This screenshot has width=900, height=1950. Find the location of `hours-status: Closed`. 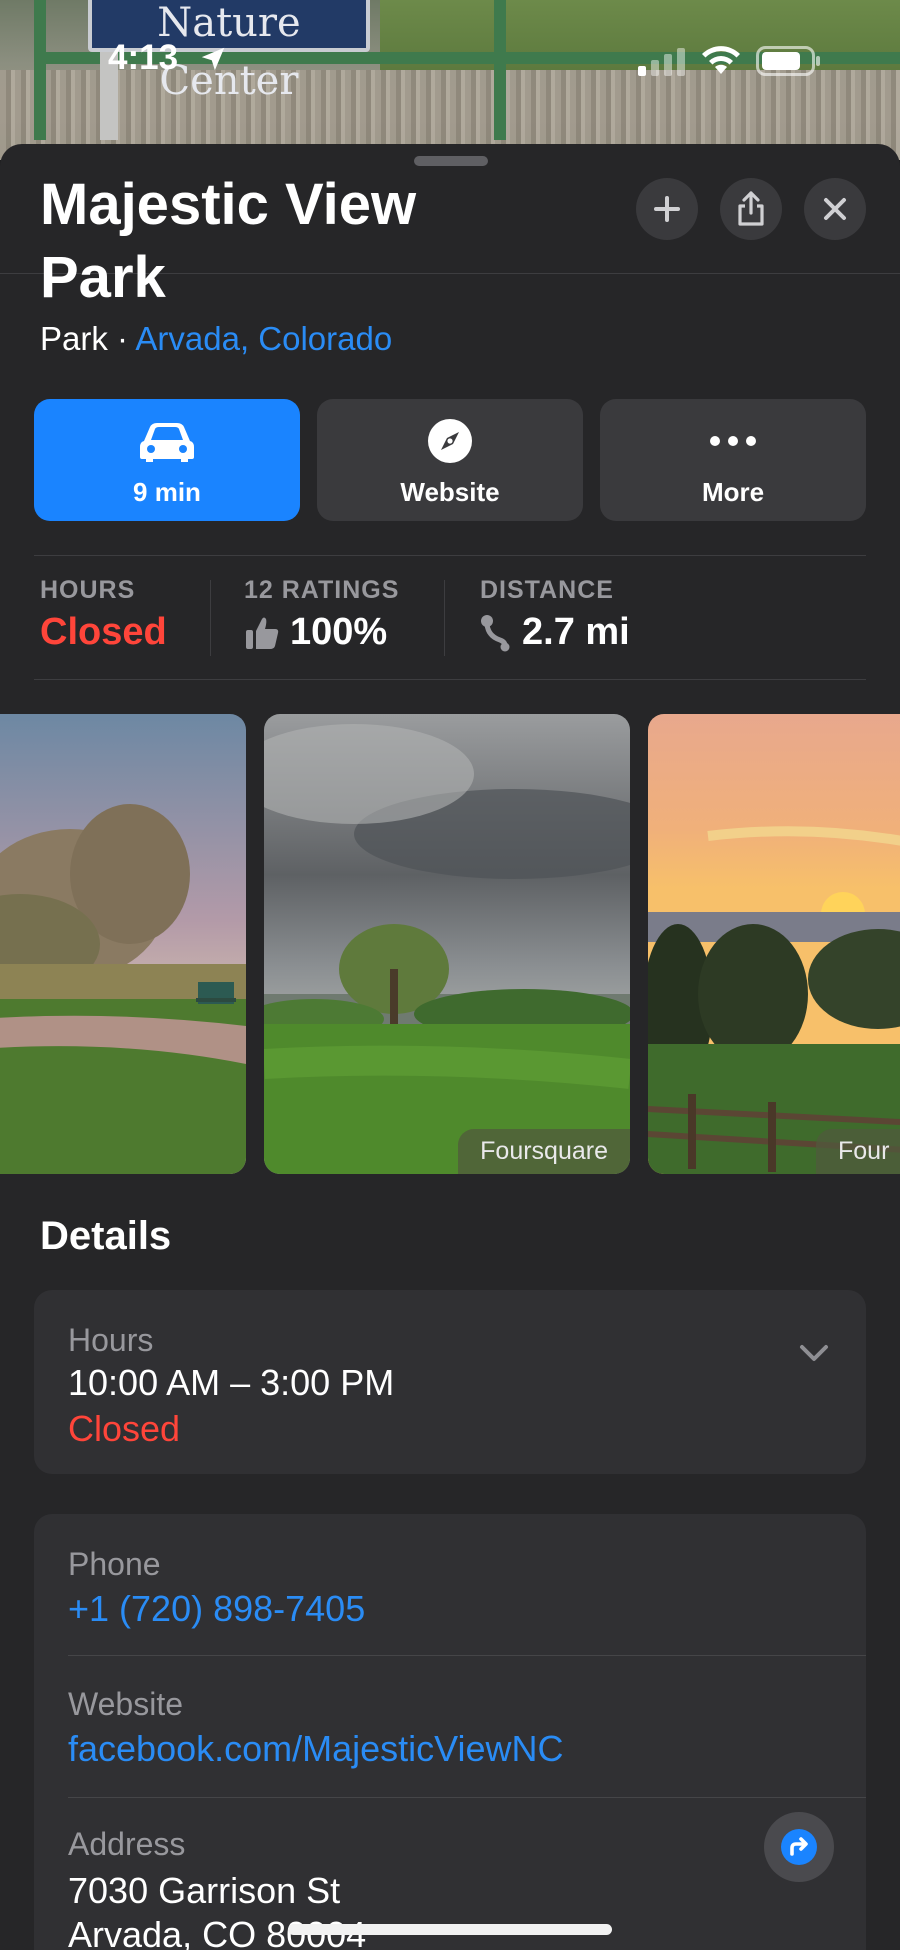

hours-status: Closed is located at coordinates (124, 1428).